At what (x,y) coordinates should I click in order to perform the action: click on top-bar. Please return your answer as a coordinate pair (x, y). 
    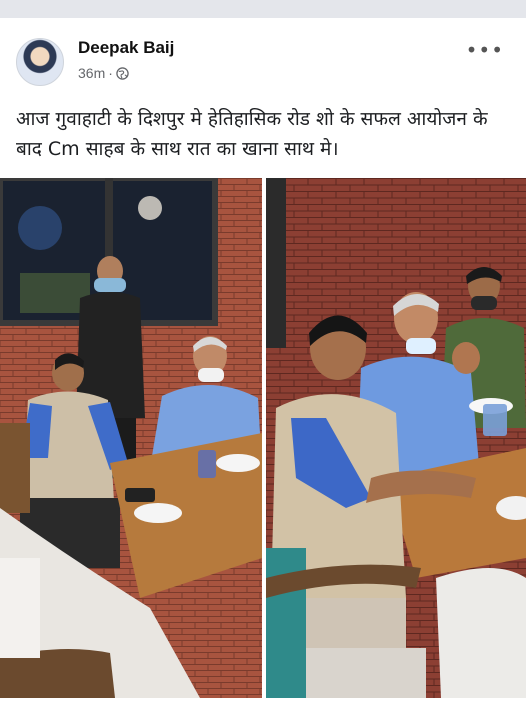
    Looking at the image, I should click on (263, 9).